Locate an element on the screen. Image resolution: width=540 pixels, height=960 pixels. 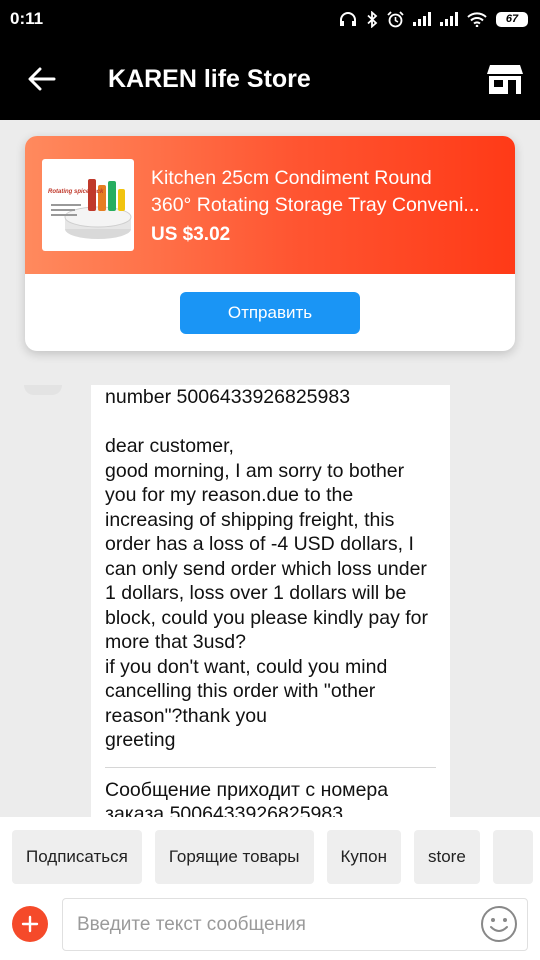
composer is located at coordinates (270, 928).